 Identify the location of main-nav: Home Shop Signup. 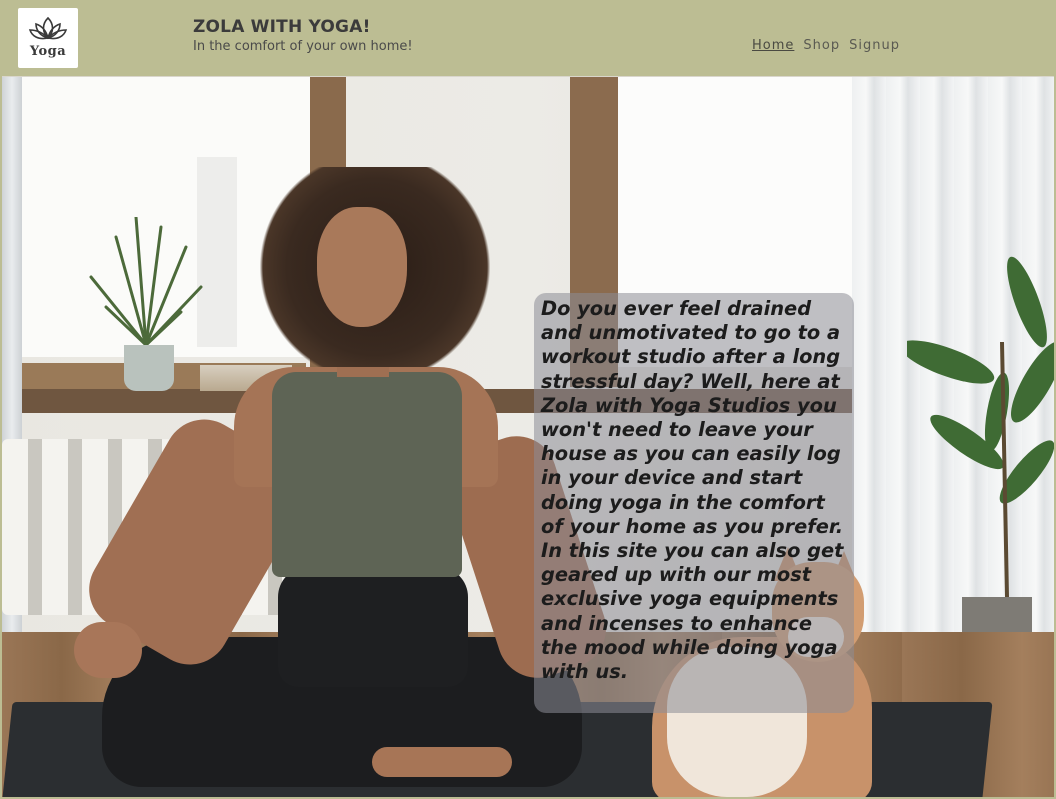
(826, 45).